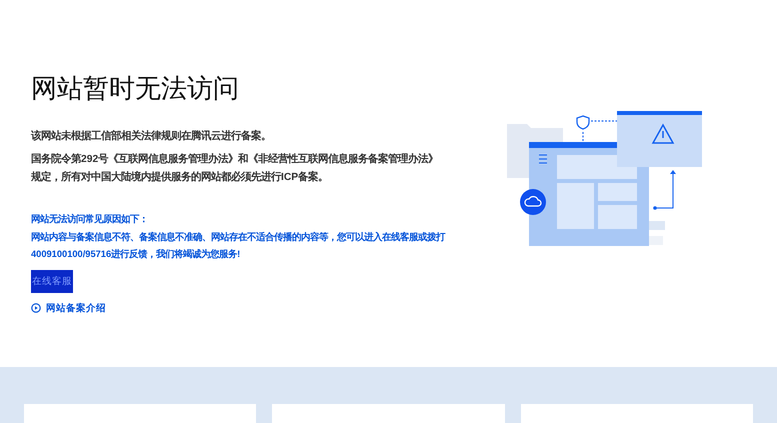  Describe the element at coordinates (151, 136) in the screenshot. I see `notice-text: 该网站未根据工信部相关法律规则在腾讯云进行备案。` at that location.